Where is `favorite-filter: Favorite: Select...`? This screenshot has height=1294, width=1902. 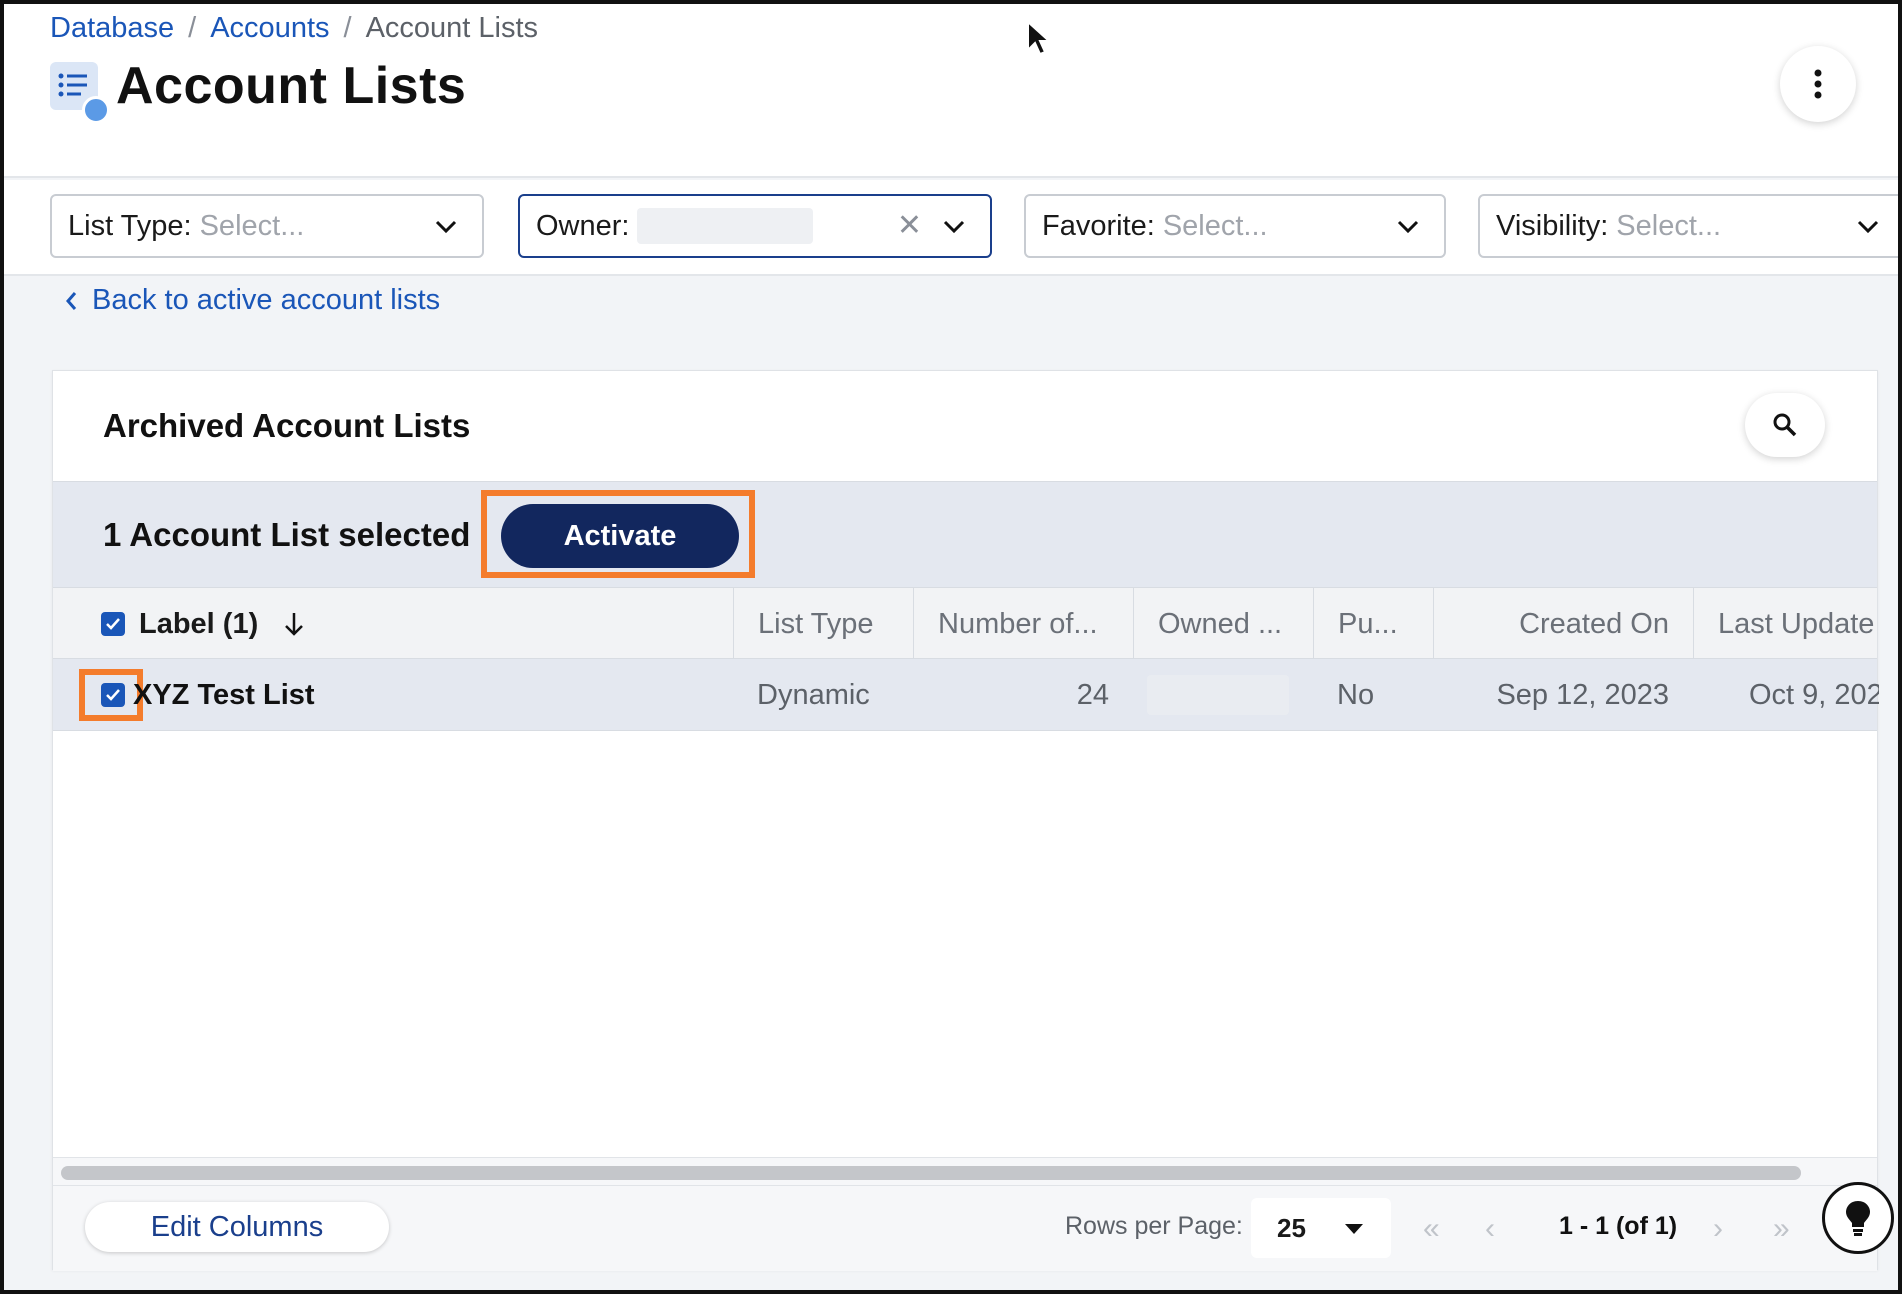
favorite-filter: Favorite: Select... is located at coordinates (1235, 226).